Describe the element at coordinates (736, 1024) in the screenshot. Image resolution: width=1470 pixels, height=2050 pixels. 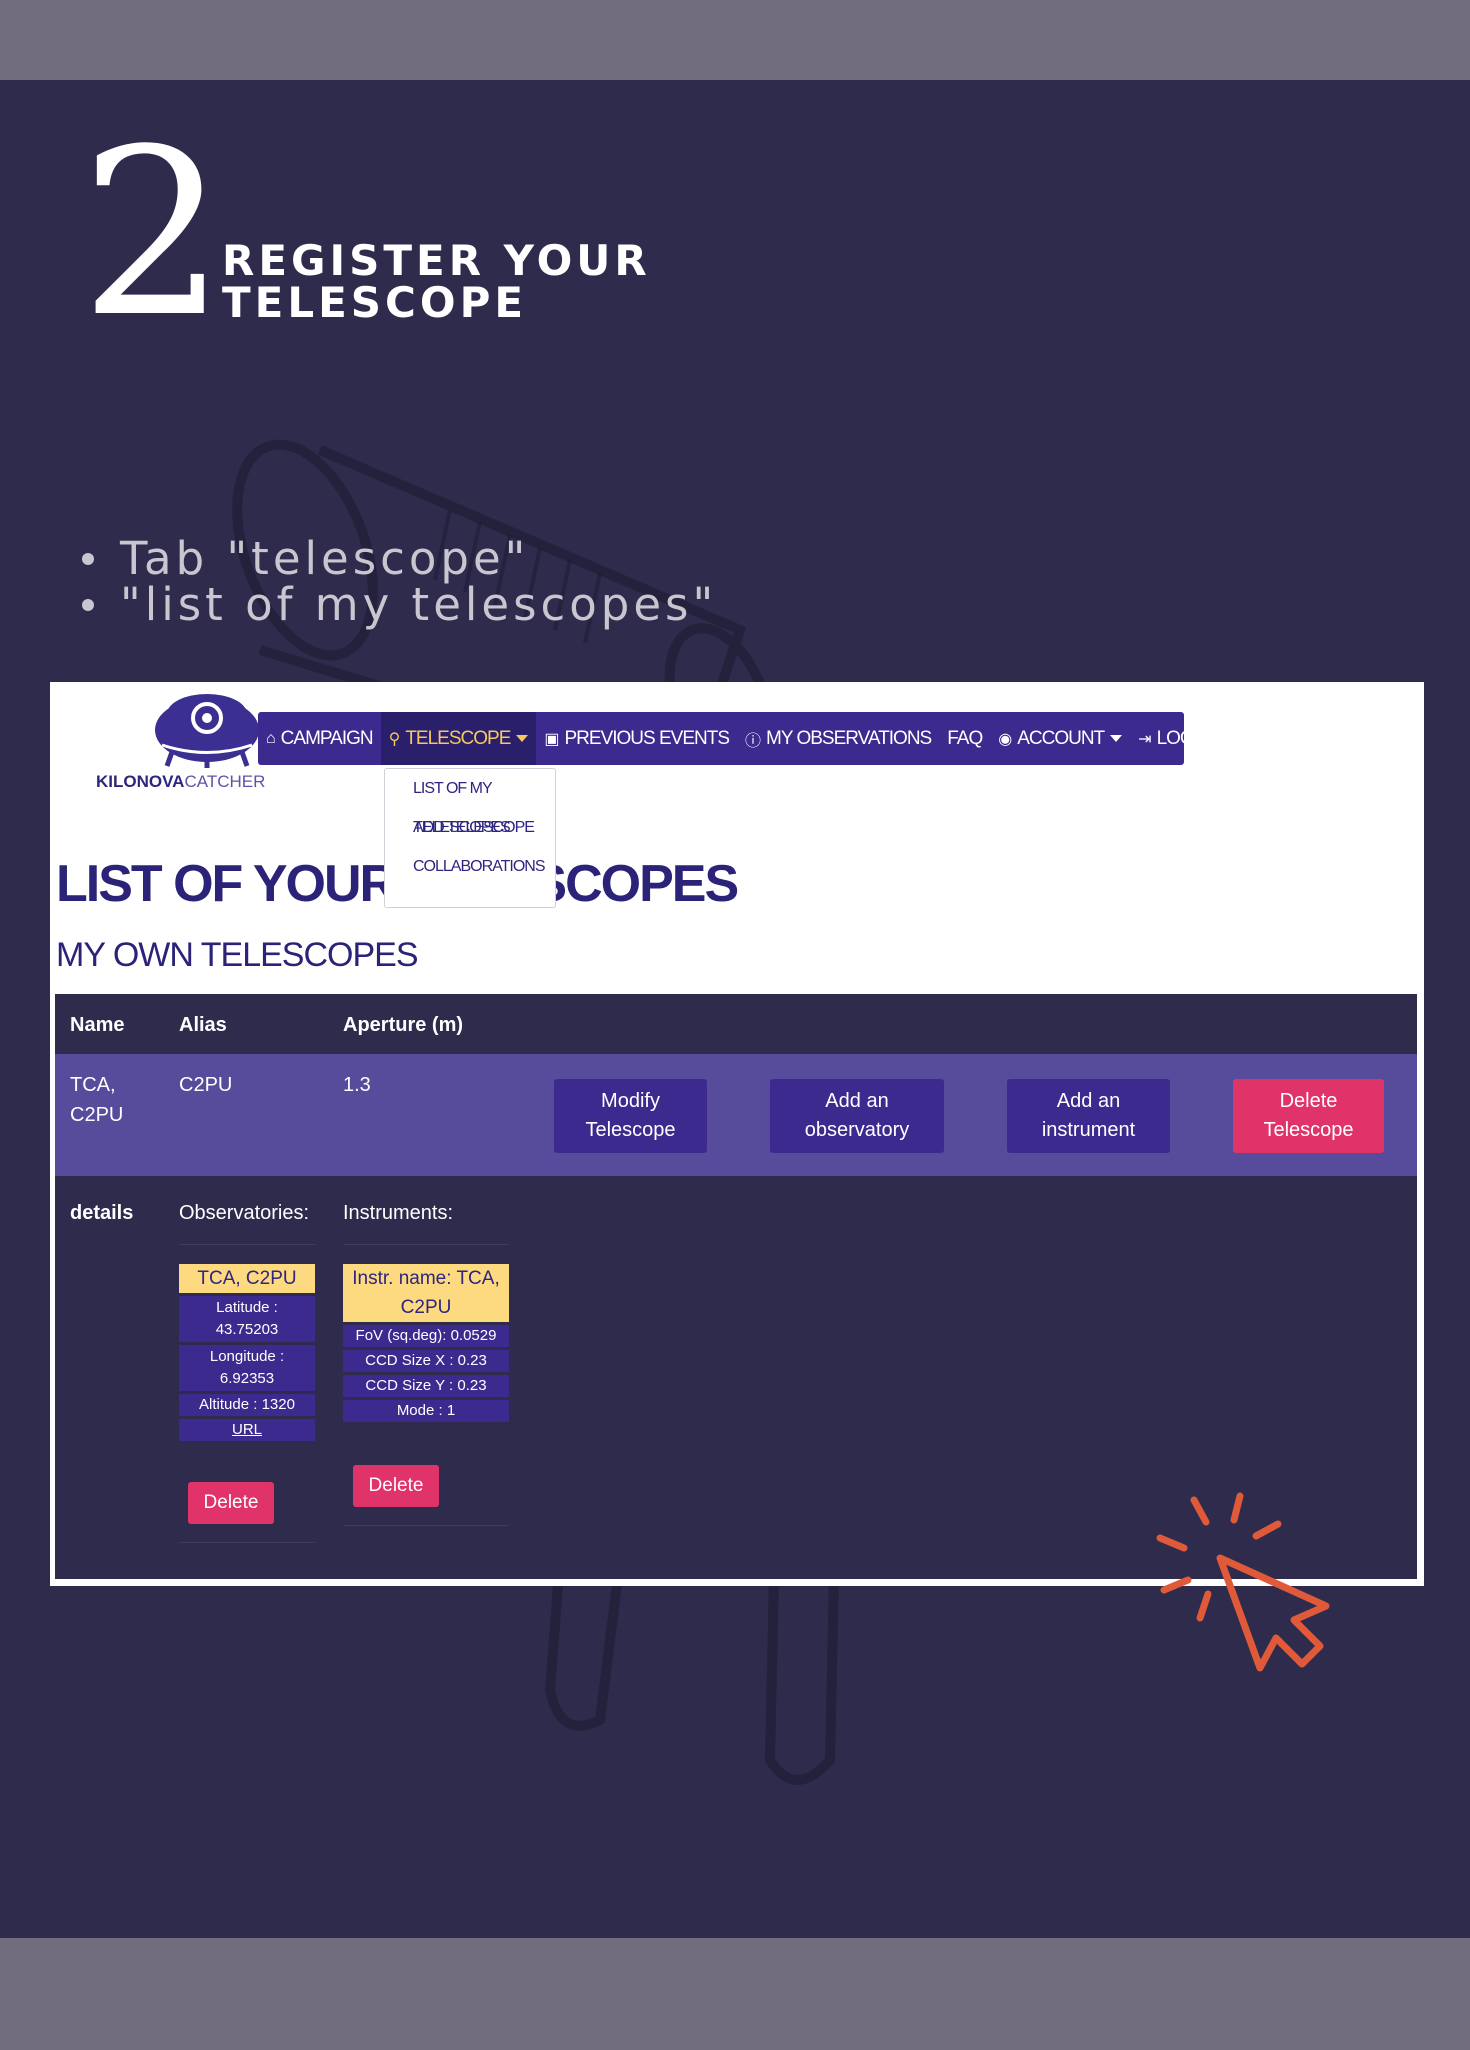
I see `table-header: Name Alias Aperture (m)` at that location.